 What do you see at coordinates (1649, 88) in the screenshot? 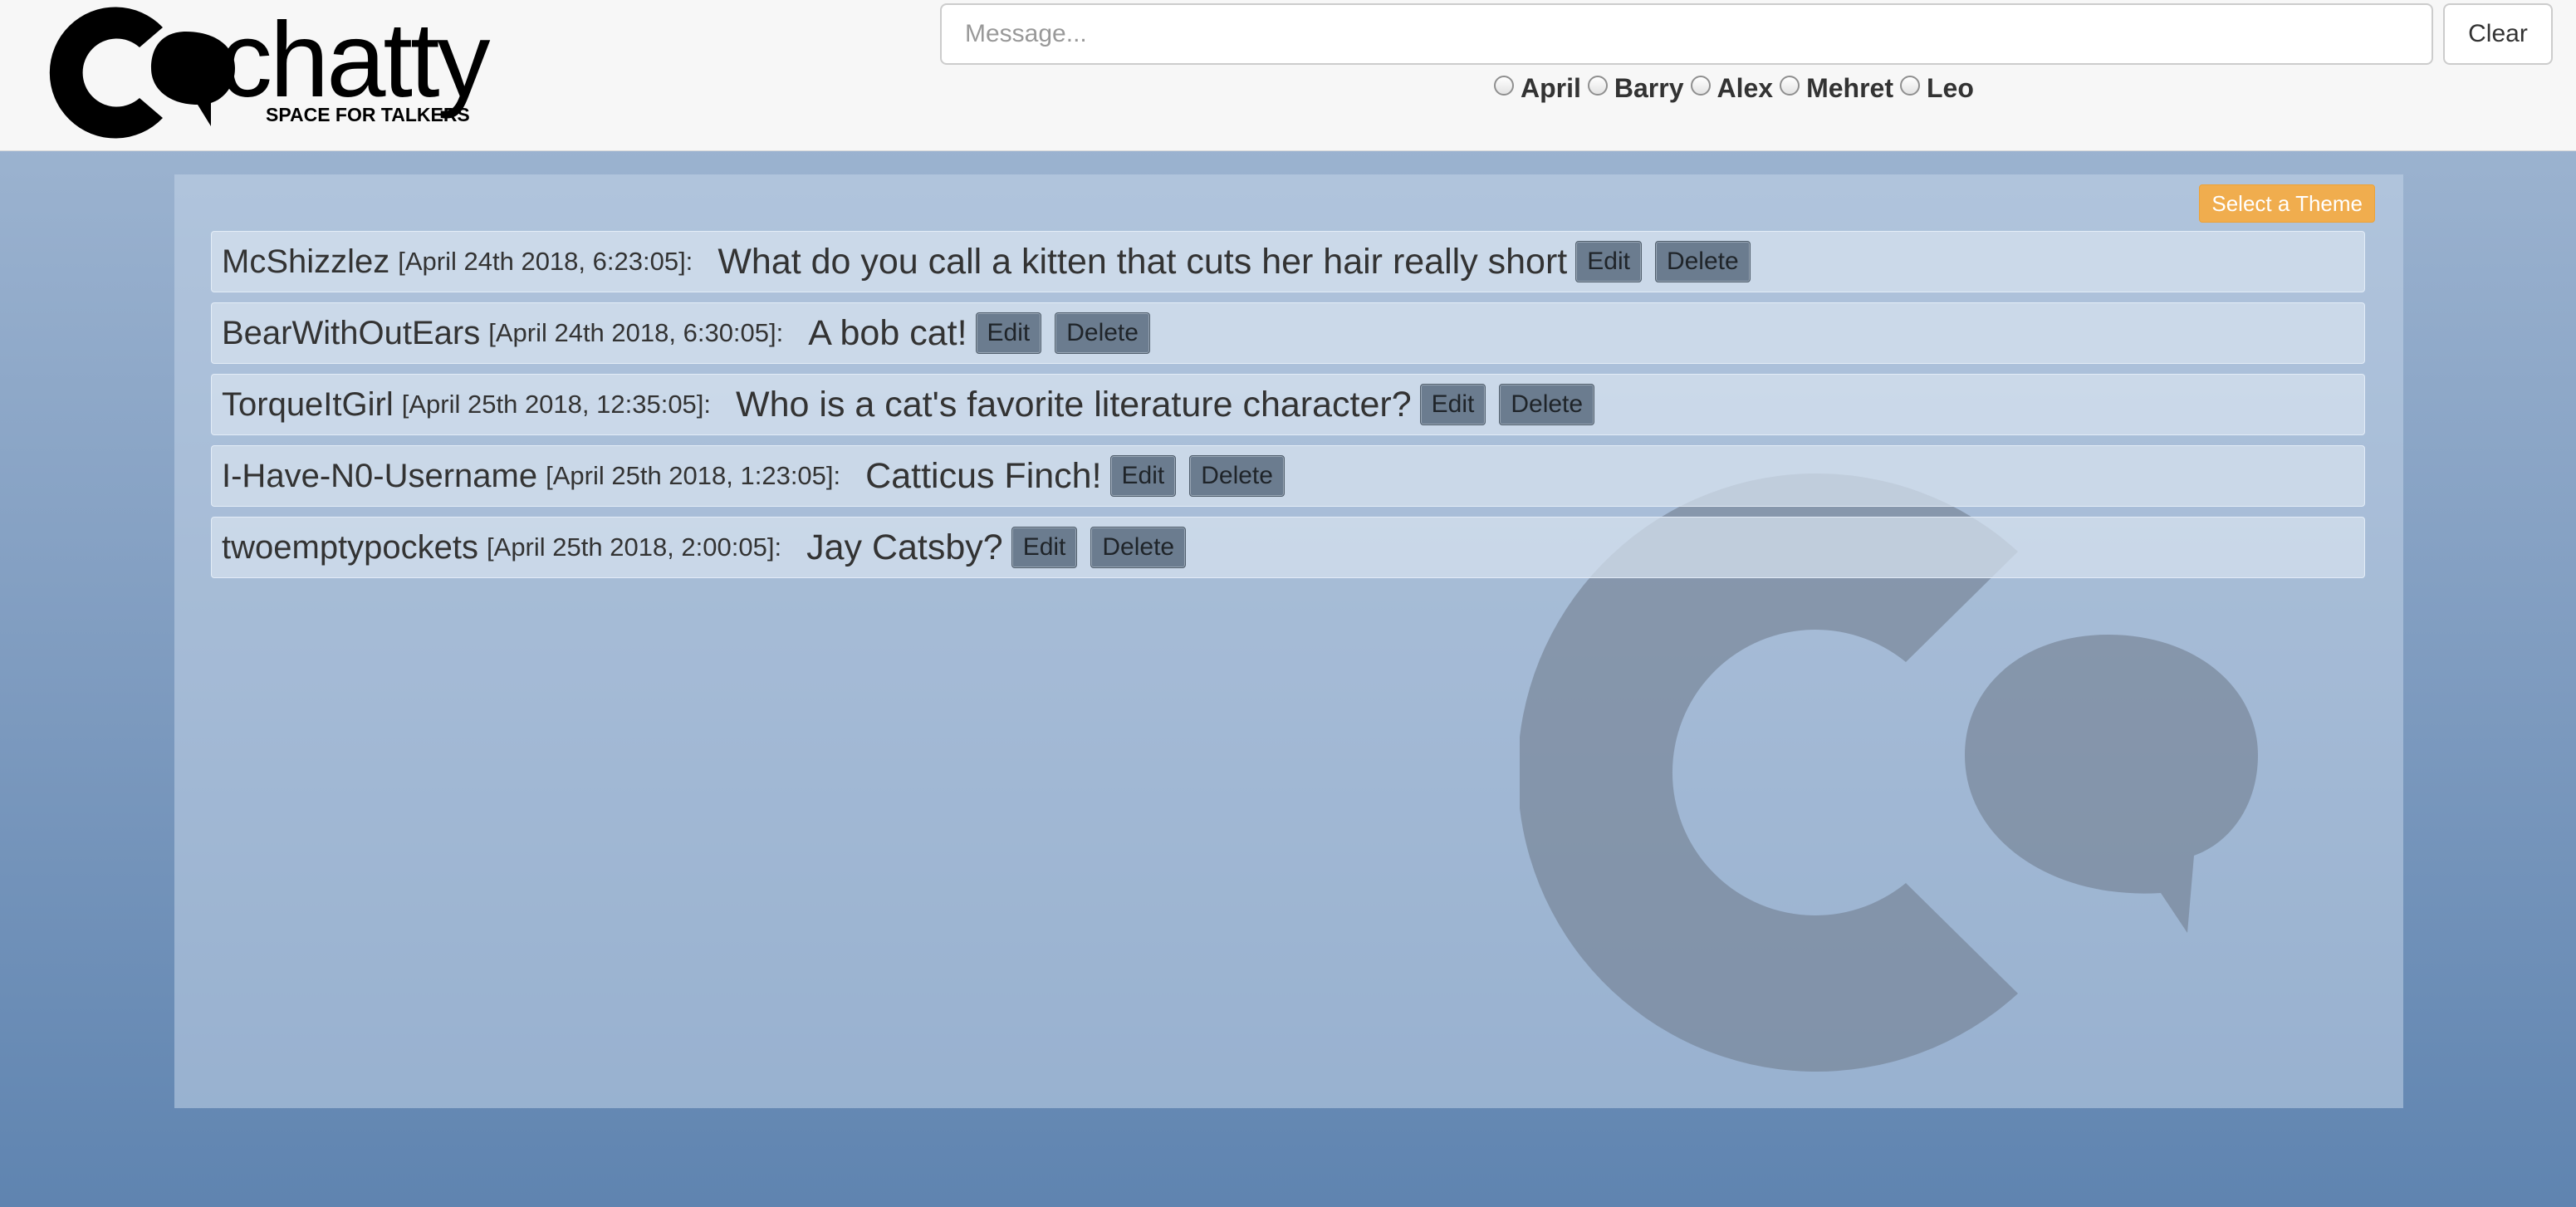
I see `user-label: Barry` at bounding box center [1649, 88].